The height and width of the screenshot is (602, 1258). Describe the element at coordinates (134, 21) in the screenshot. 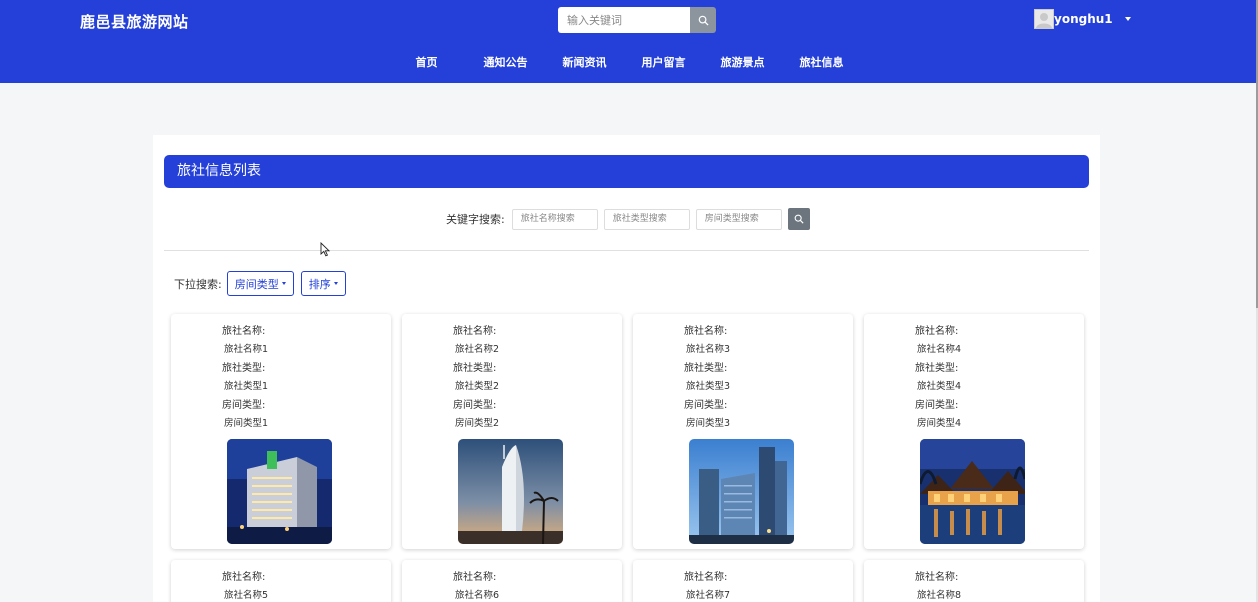

I see `site-title: 鹿邑县旅游网站` at that location.